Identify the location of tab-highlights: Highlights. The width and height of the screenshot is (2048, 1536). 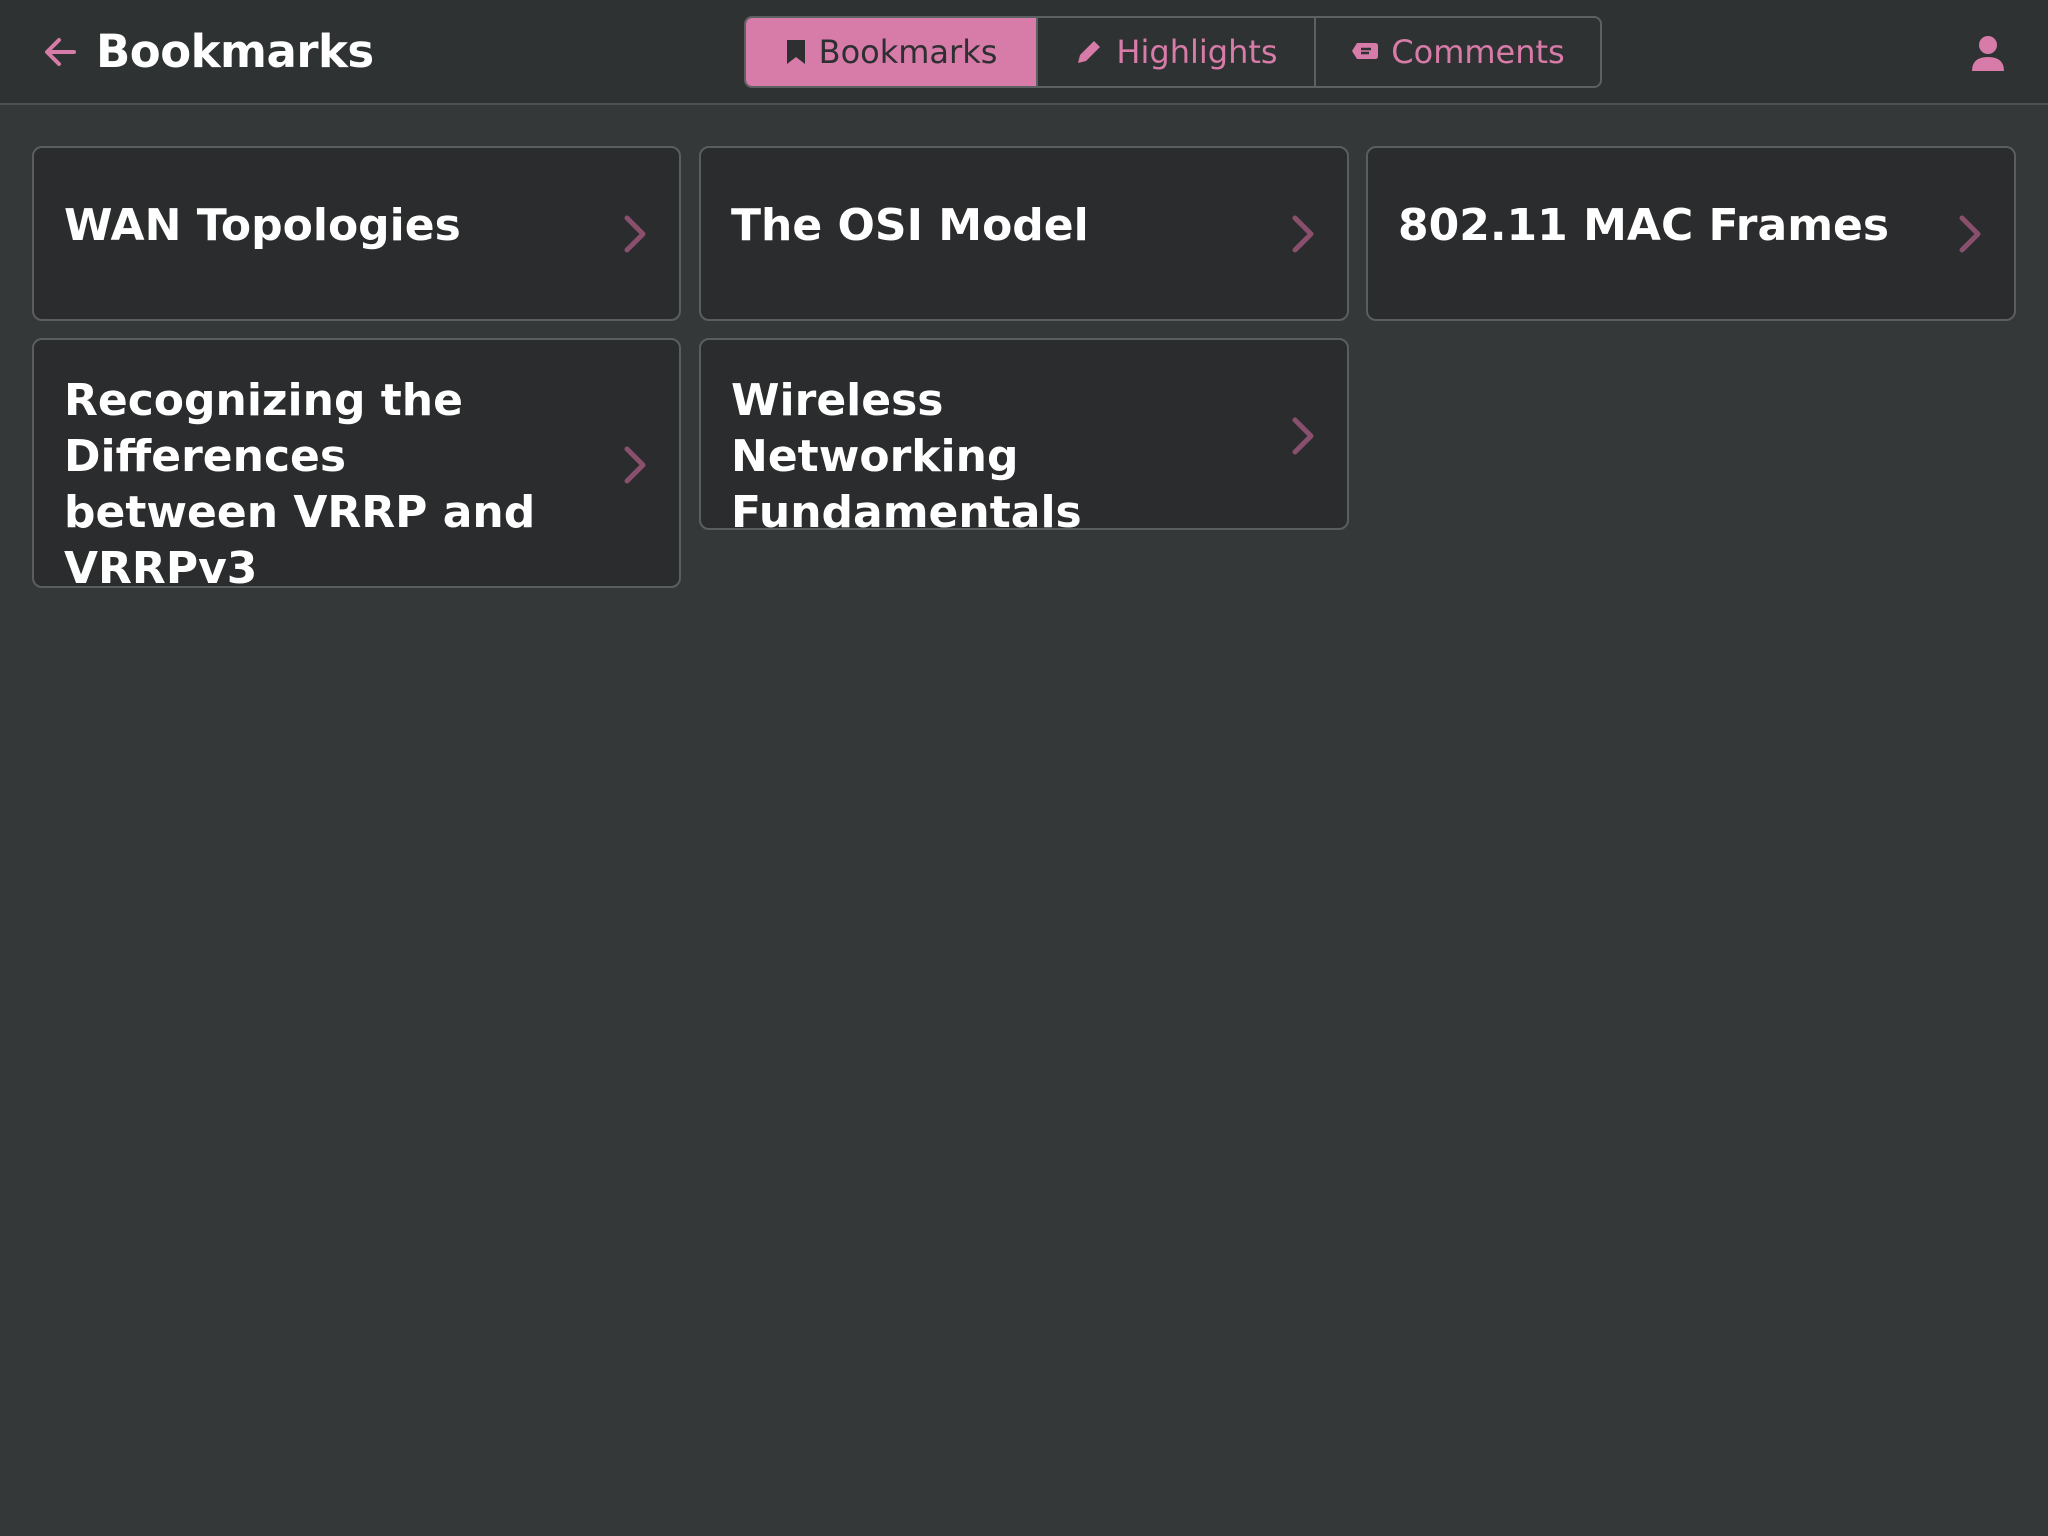
(1177, 52).